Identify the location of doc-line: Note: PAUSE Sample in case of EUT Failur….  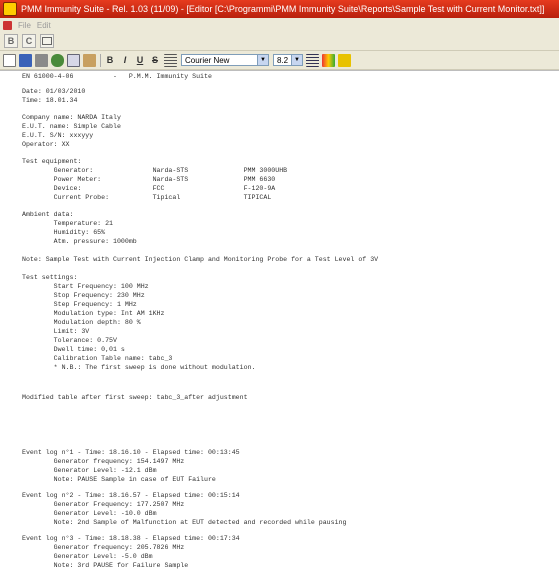
(119, 479).